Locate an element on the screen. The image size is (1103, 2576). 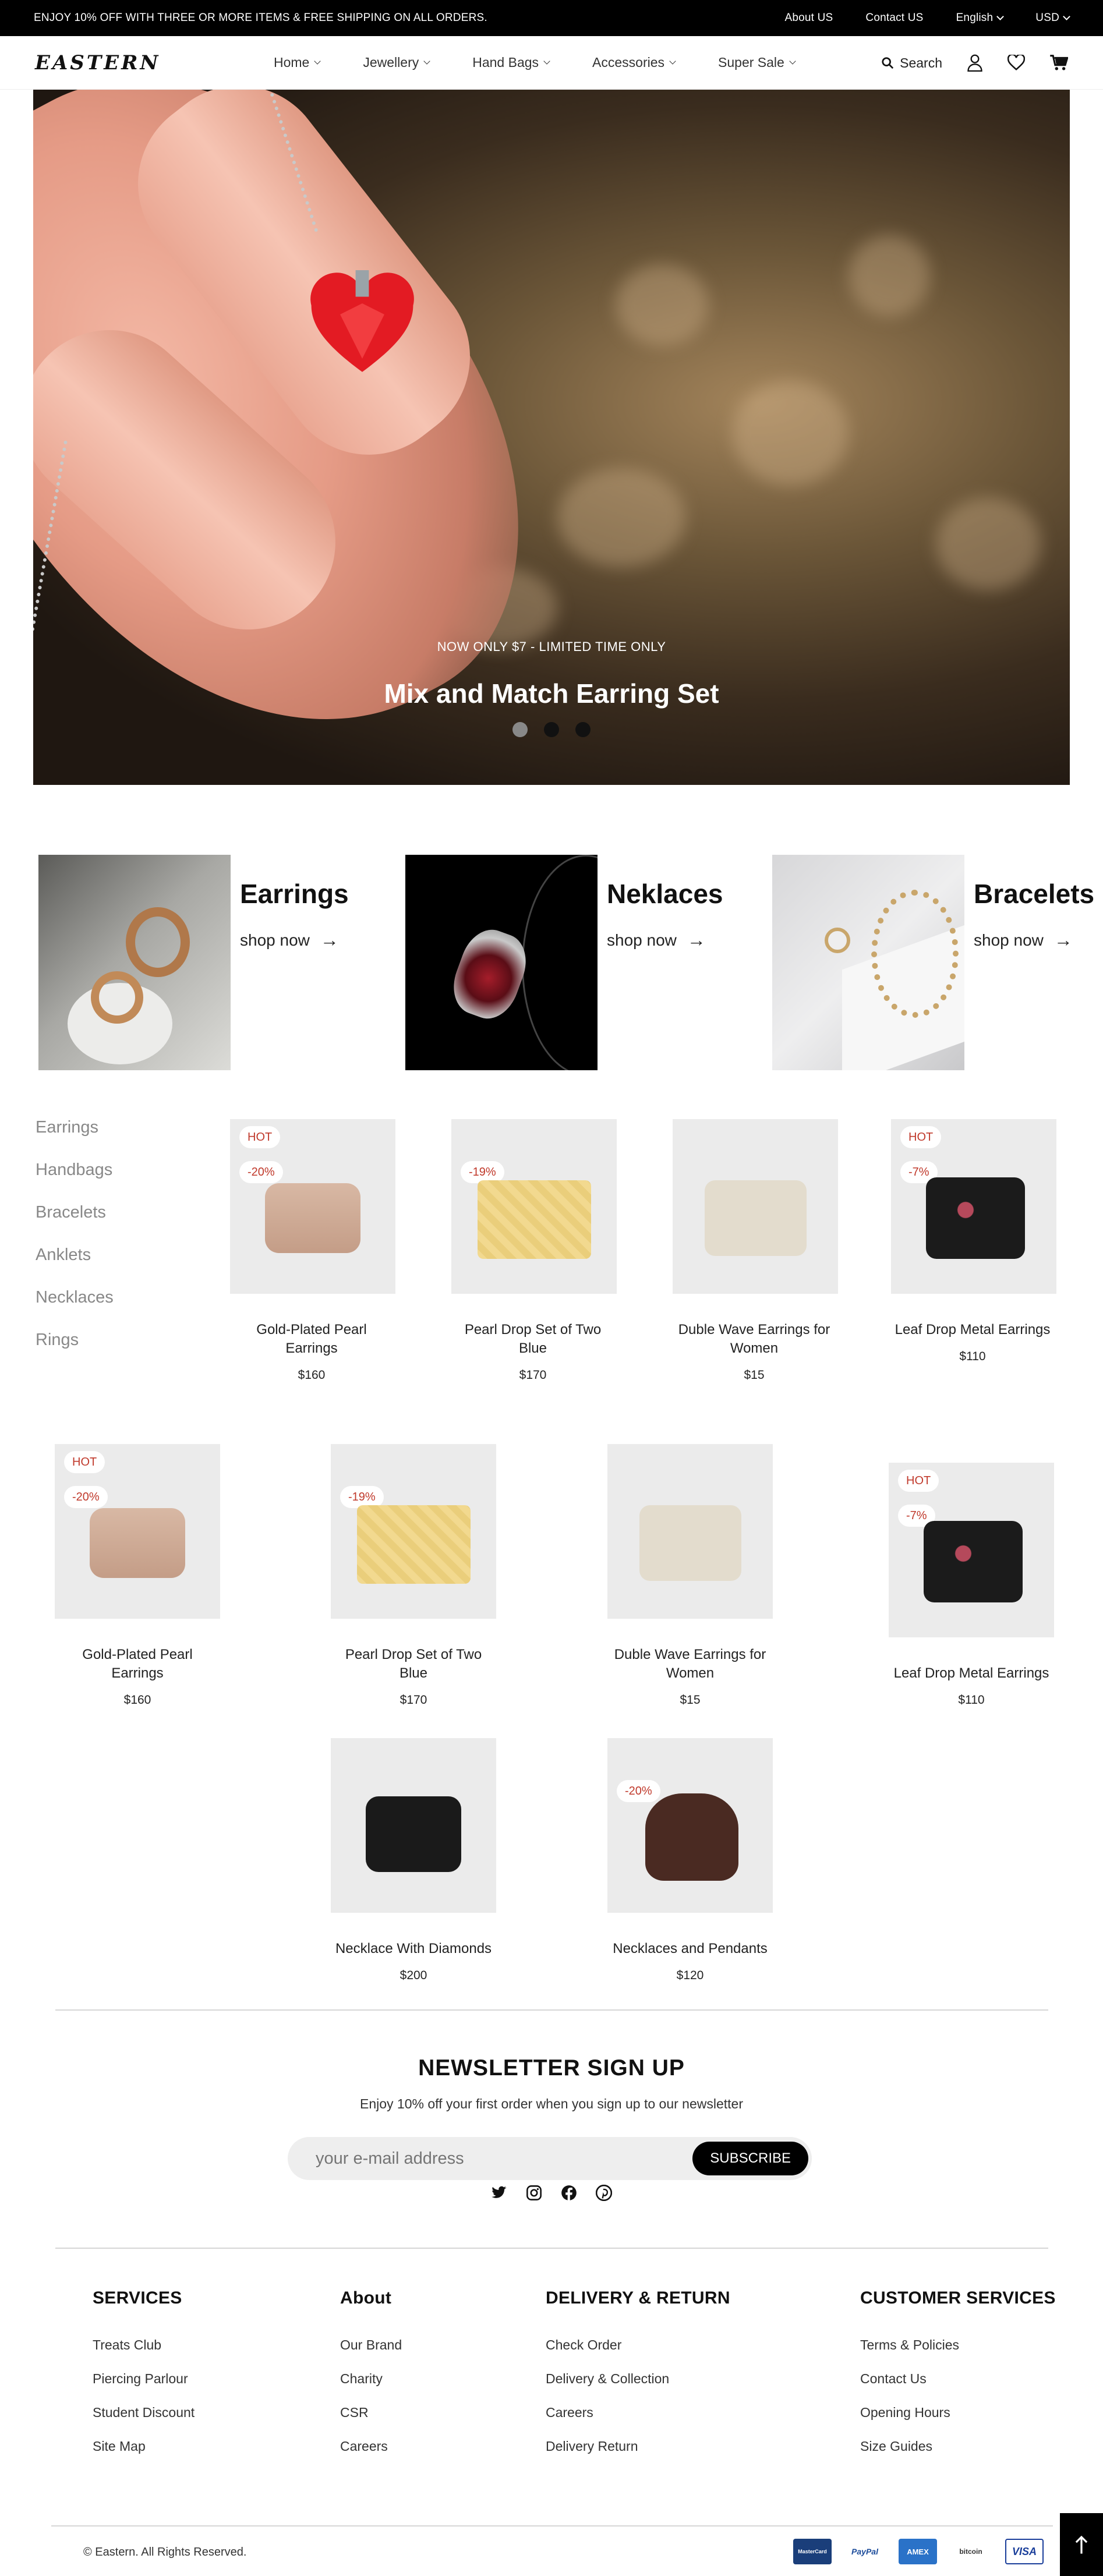
shop-now-label: shop now is located at coordinates (642, 940).